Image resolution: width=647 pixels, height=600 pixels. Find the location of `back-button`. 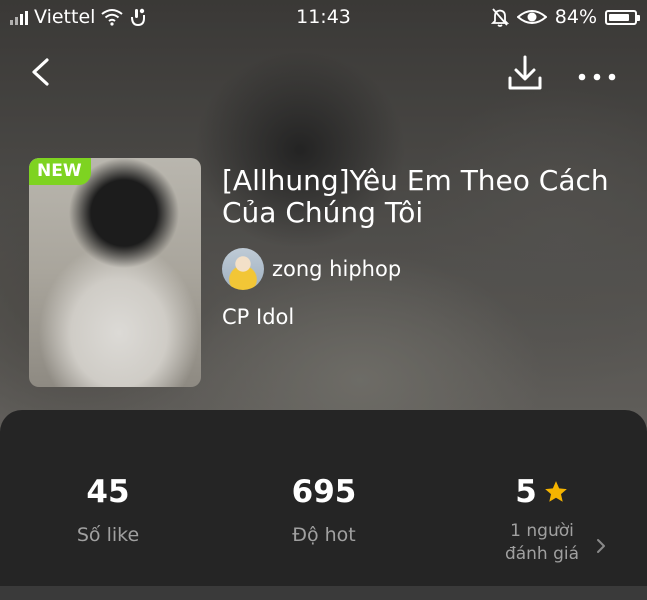

back-button is located at coordinates (42, 72).